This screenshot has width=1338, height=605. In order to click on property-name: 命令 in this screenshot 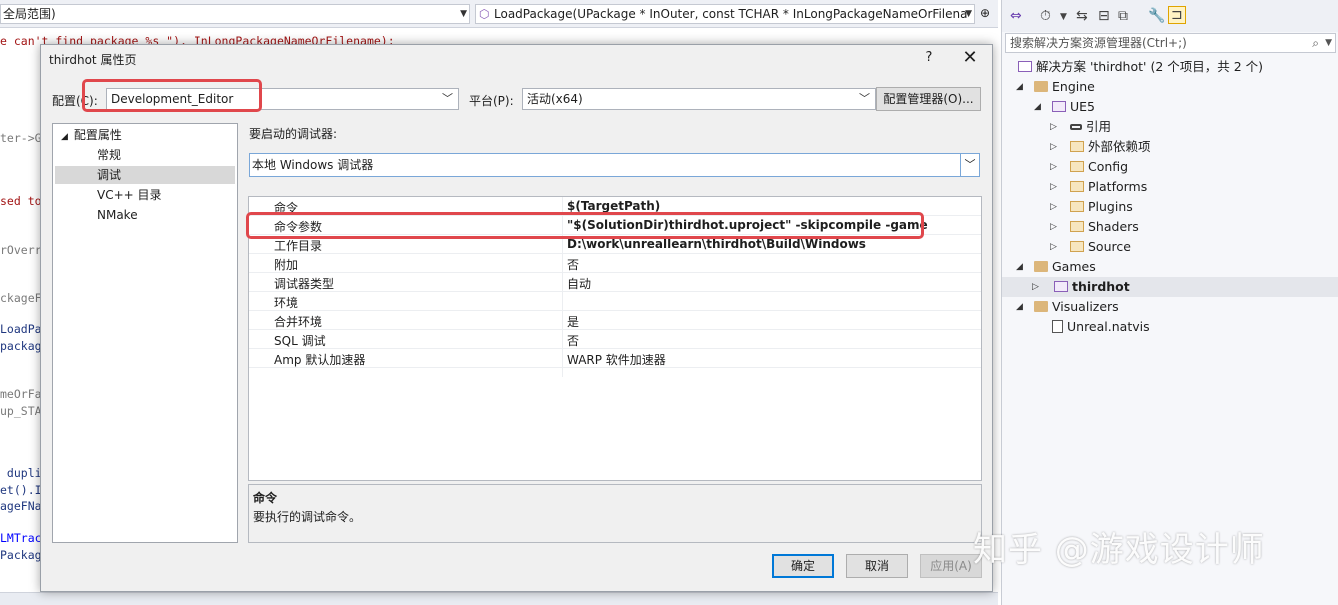, I will do `click(286, 208)`.